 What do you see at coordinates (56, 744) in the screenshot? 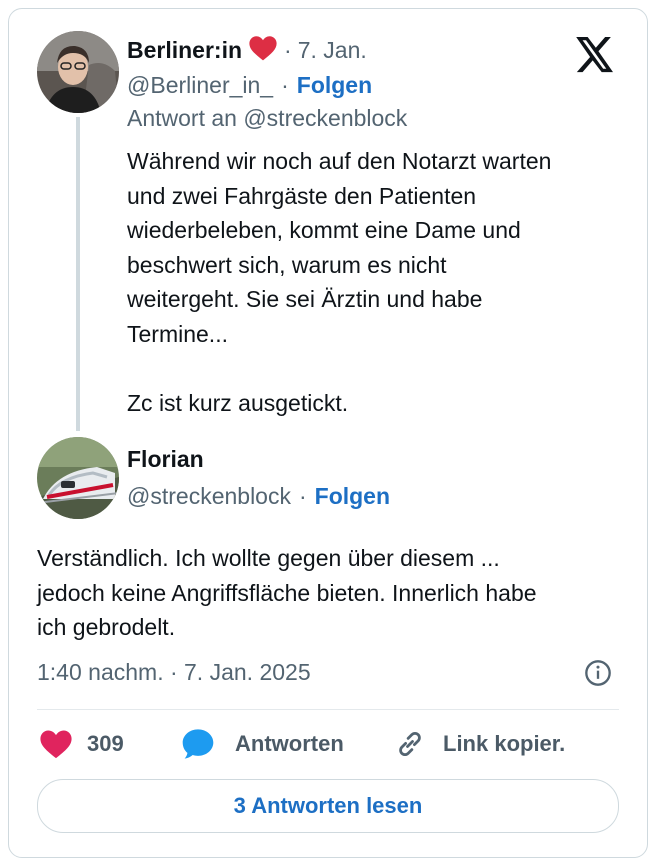
I see `like-heart-icon` at bounding box center [56, 744].